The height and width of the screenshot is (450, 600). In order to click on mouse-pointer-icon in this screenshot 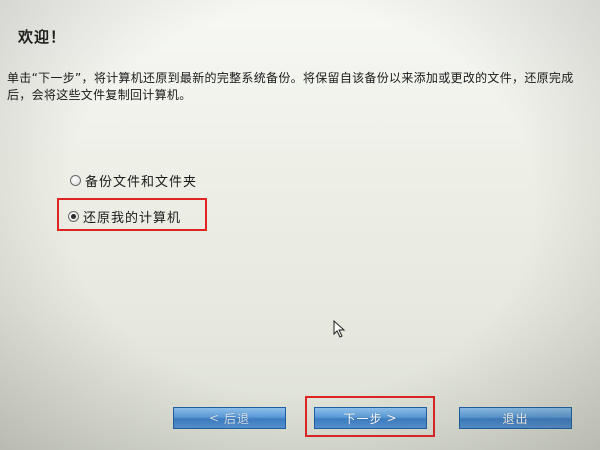, I will do `click(339, 329)`.